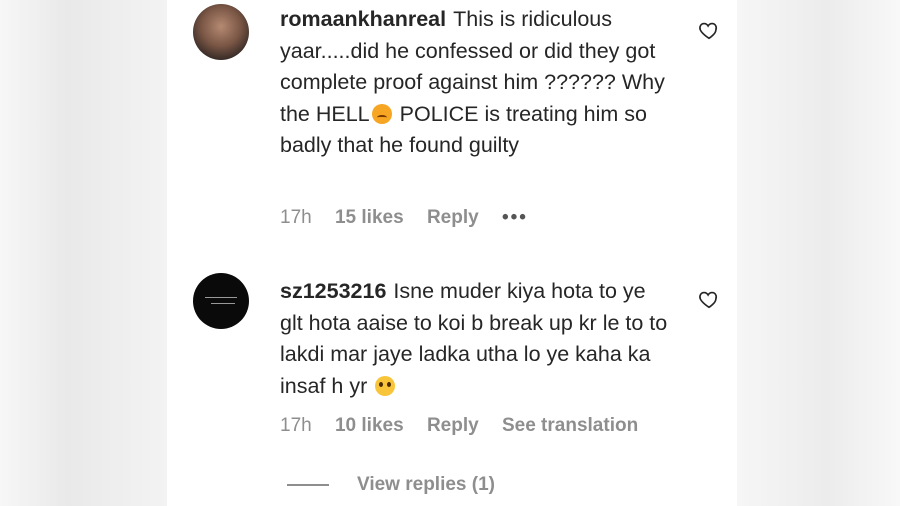 This screenshot has height=506, width=900. Describe the element at coordinates (363, 19) in the screenshot. I see `comment-username: romaankhanreal` at that location.